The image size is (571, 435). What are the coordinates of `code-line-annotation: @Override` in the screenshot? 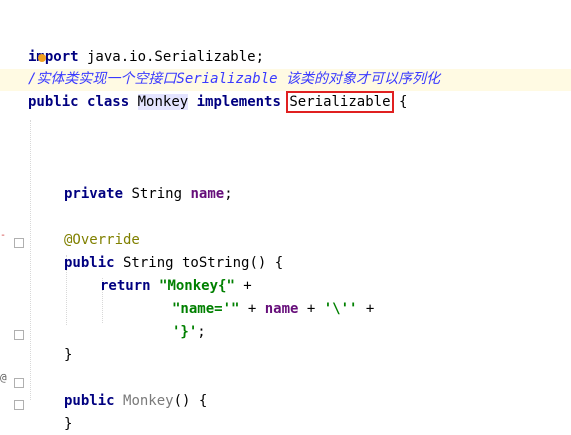 It's located at (102, 227).